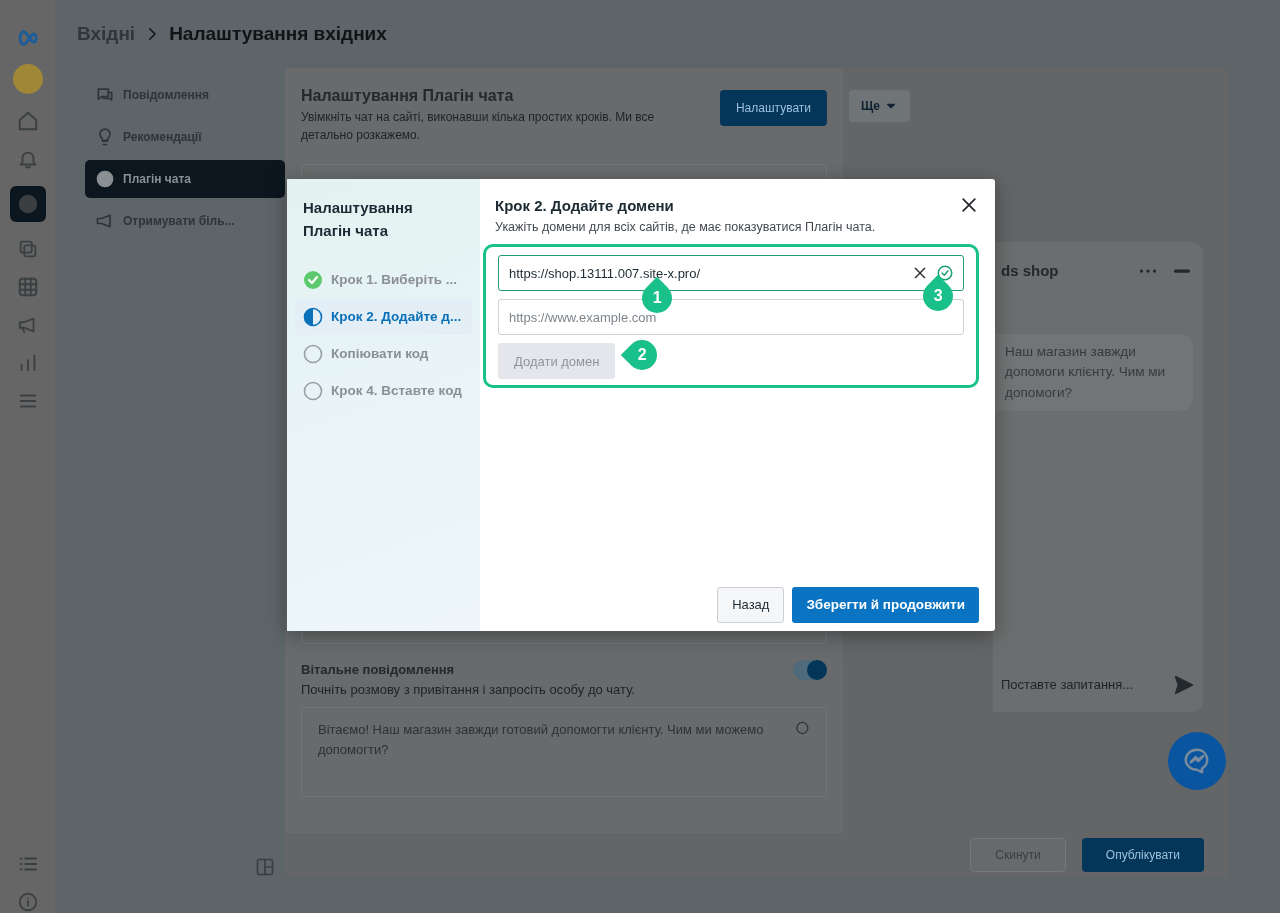 The height and width of the screenshot is (913, 1280). I want to click on settings-menu-item: Плагін чата, so click(185, 179).